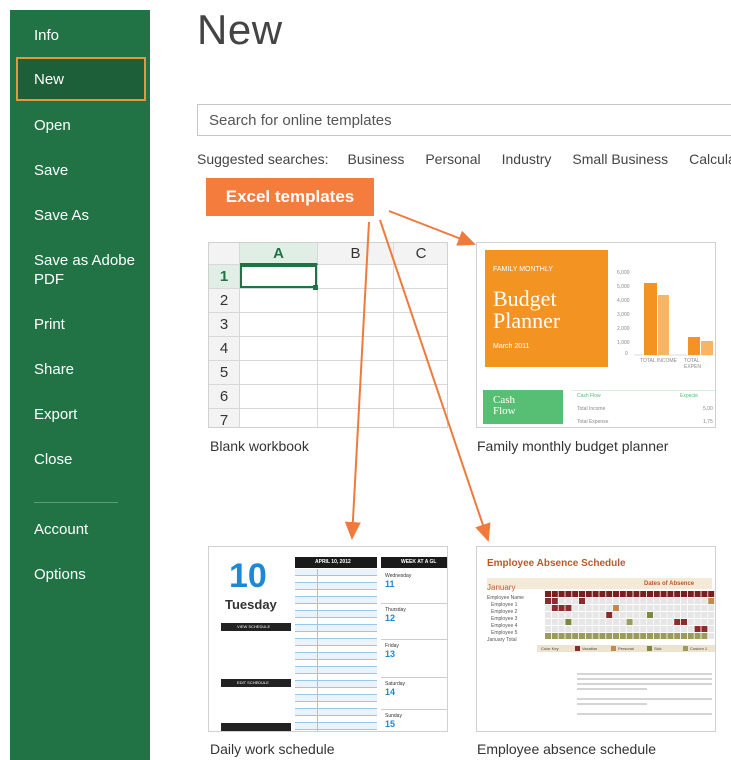  What do you see at coordinates (81, 414) in the screenshot?
I see `nav-export: Export` at bounding box center [81, 414].